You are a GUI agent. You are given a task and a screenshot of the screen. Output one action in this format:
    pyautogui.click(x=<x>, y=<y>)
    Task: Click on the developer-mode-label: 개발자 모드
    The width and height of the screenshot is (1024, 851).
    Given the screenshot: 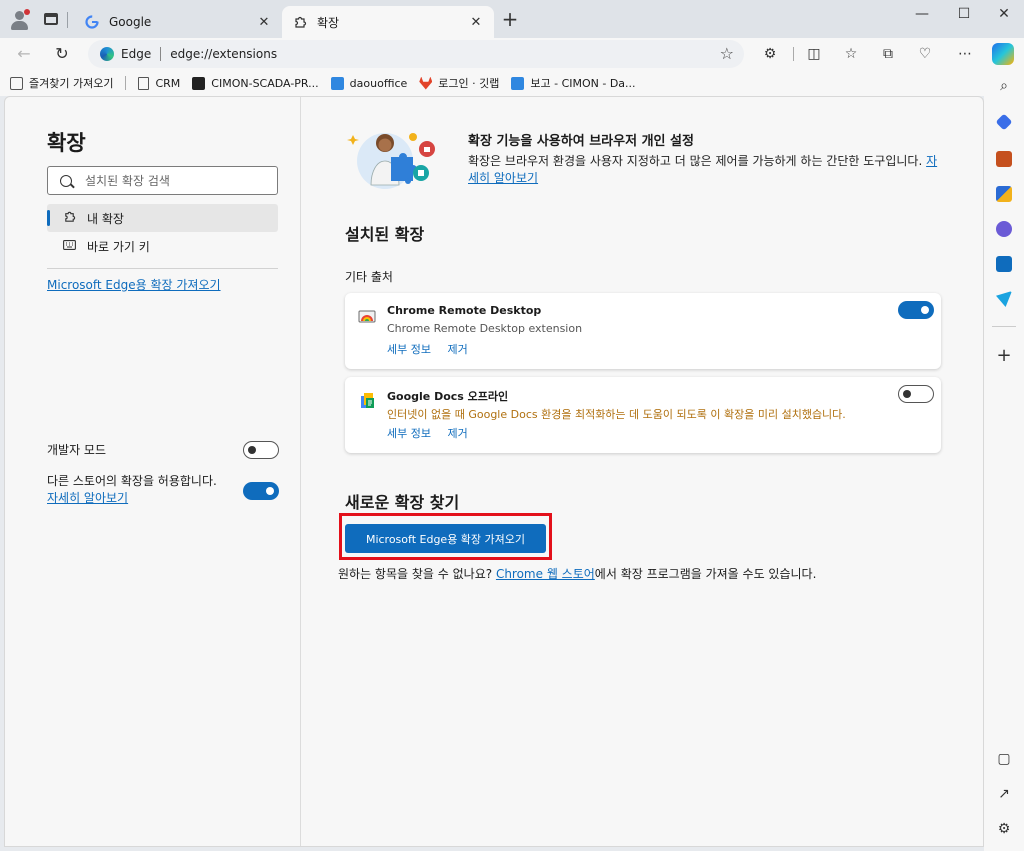 What is the action you would take?
    pyautogui.click(x=77, y=450)
    